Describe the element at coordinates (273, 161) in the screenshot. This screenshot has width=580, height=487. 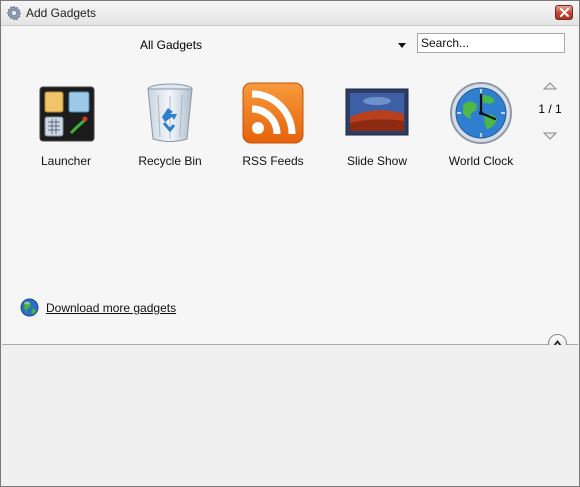
I see `gadget-label: RSS Feeds` at that location.